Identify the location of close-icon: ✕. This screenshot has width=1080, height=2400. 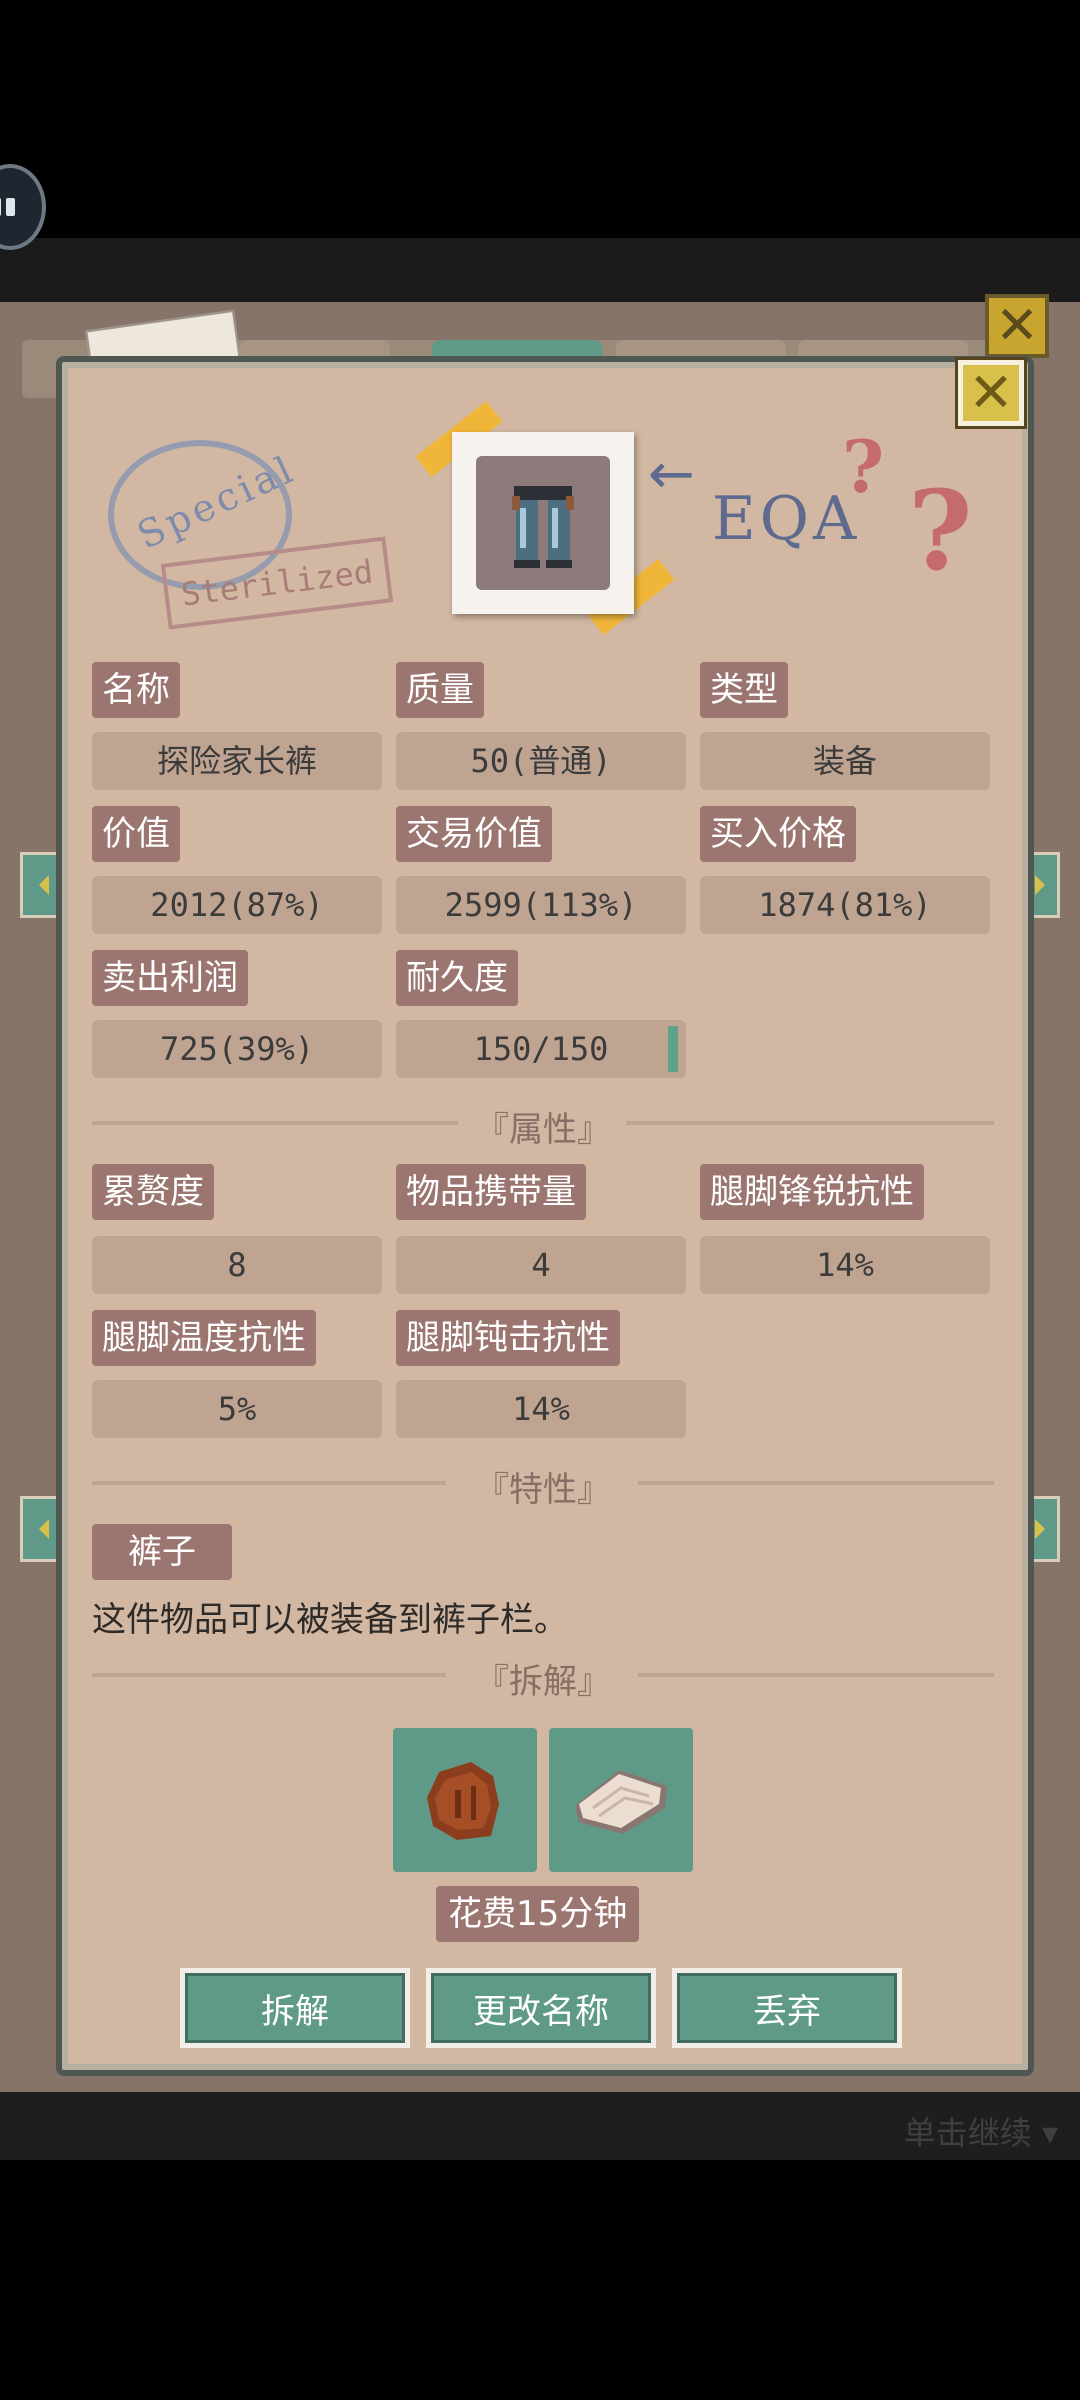
(991, 393).